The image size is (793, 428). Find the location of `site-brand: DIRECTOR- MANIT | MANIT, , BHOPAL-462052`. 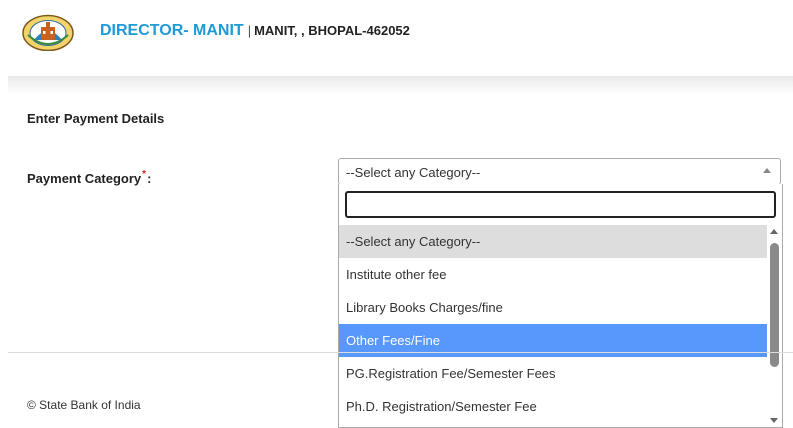

site-brand: DIRECTOR- MANIT | MANIT, , BHOPAL-462052 is located at coordinates (255, 31).